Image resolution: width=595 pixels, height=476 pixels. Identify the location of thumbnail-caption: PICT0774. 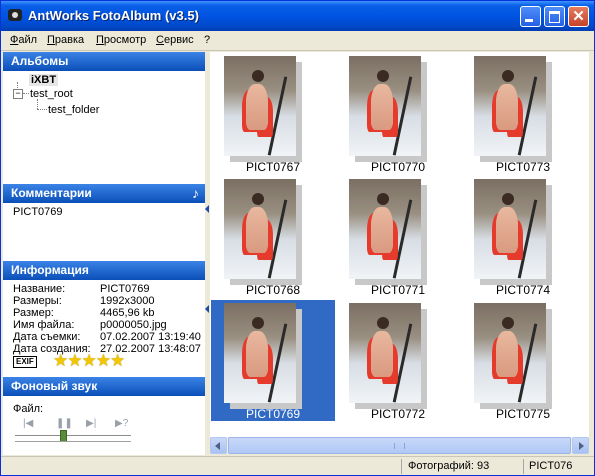
(523, 290).